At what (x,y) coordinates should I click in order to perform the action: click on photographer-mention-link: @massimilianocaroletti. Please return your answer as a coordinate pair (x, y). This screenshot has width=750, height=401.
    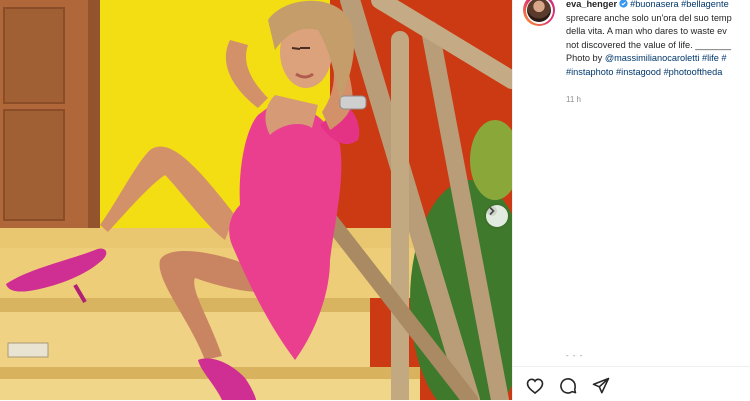
    Looking at the image, I should click on (652, 58).